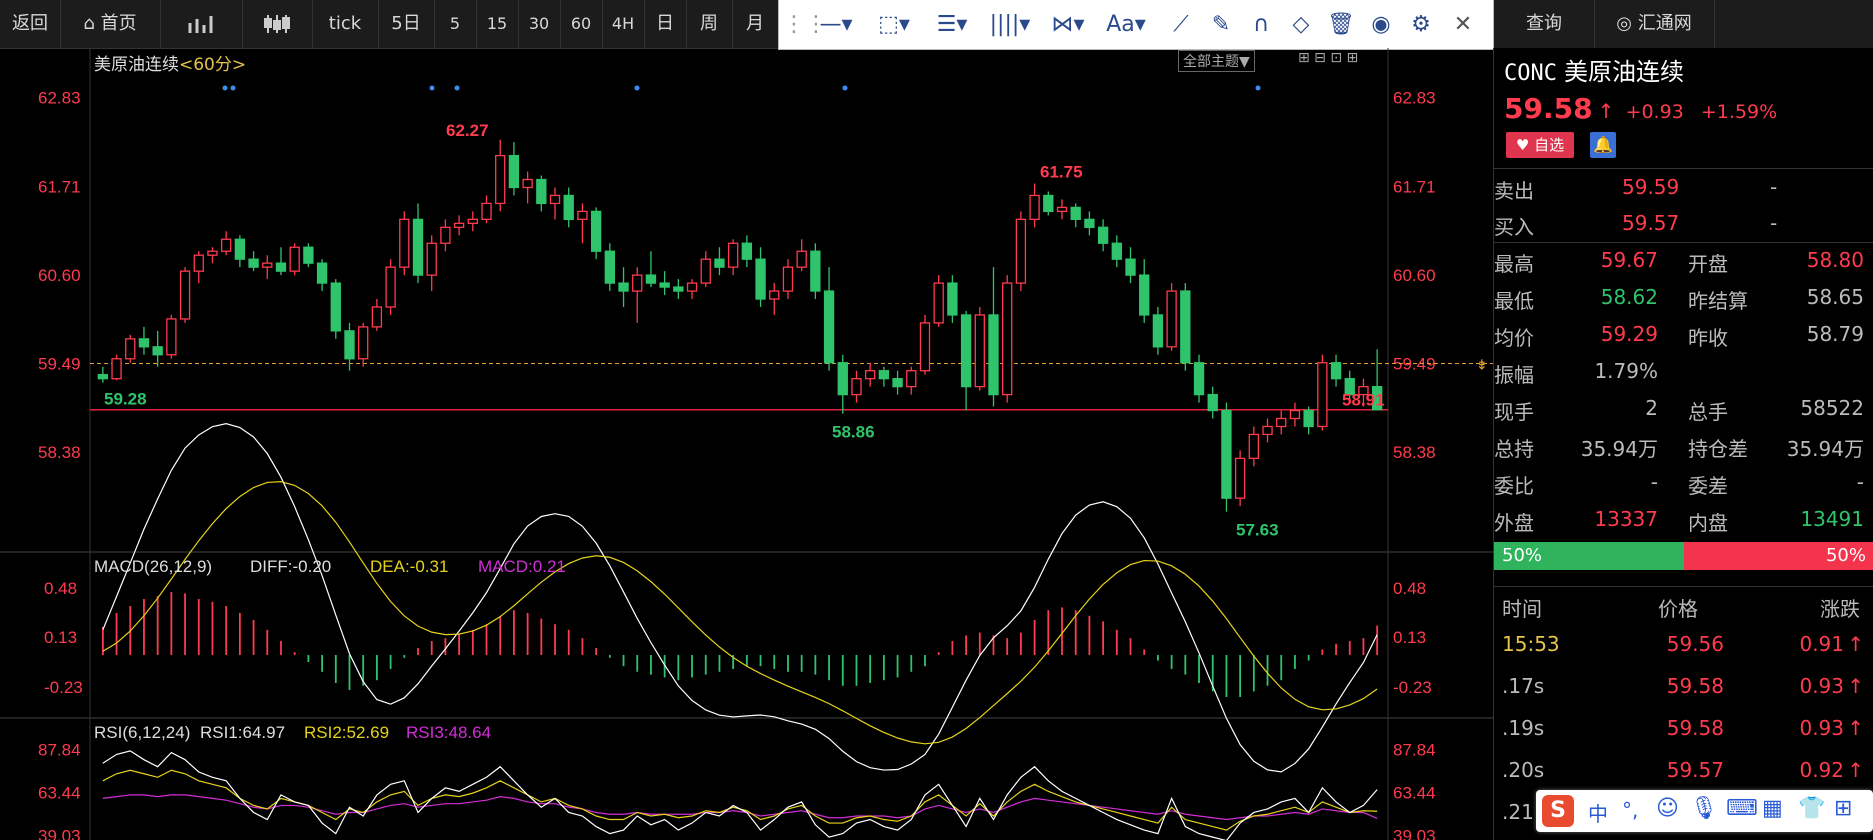  I want to click on price-annotation: 59.28, so click(125, 398).